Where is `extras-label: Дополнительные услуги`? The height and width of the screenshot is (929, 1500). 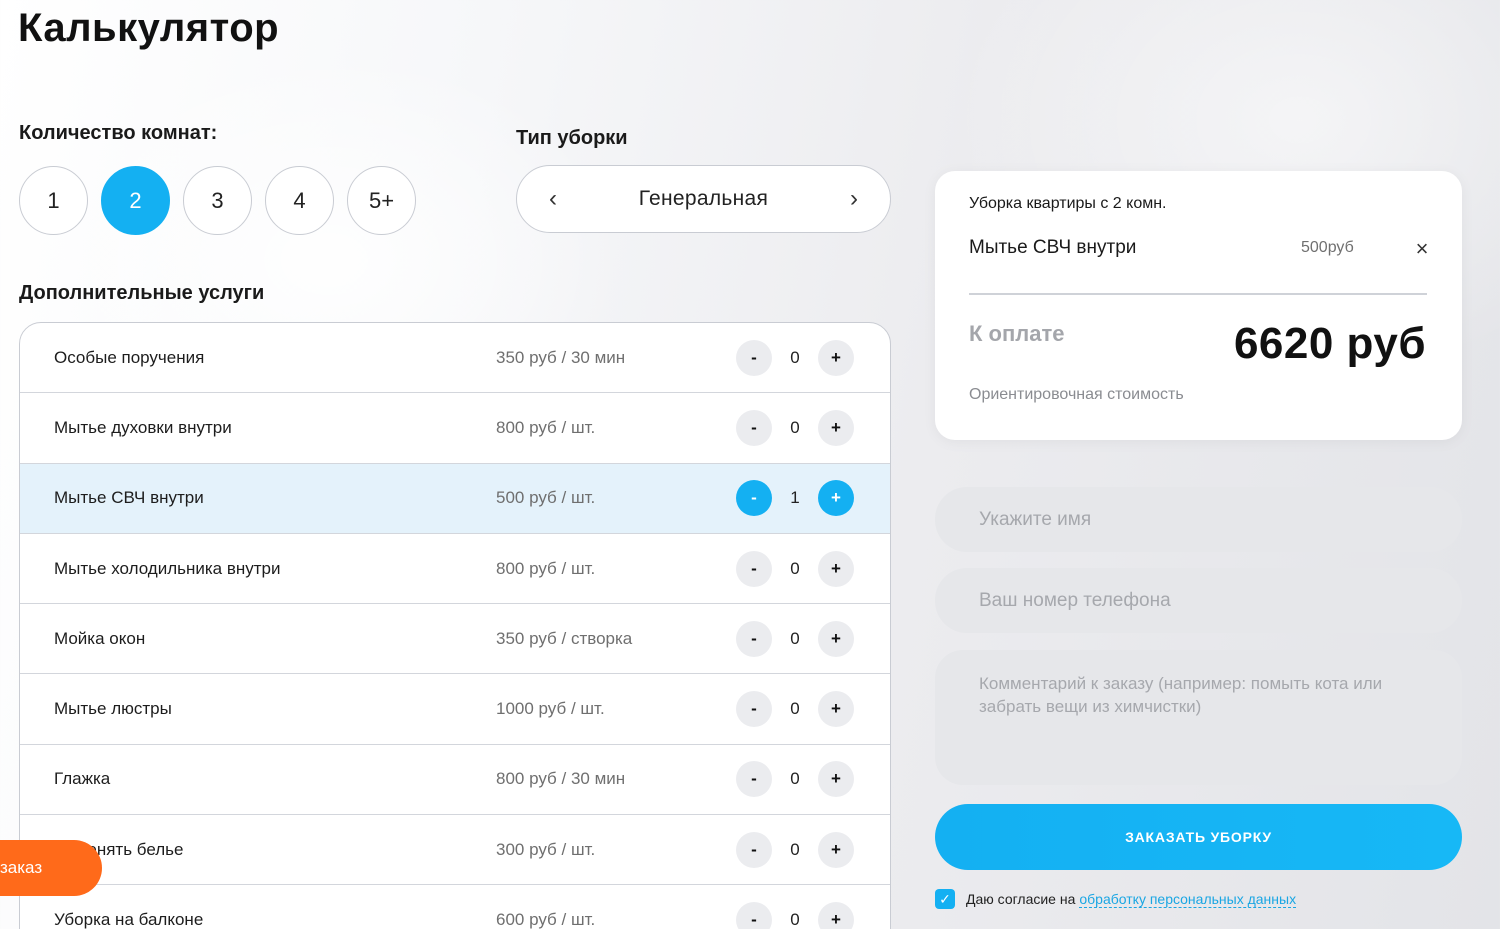
extras-label: Дополнительные услуги is located at coordinates (142, 293).